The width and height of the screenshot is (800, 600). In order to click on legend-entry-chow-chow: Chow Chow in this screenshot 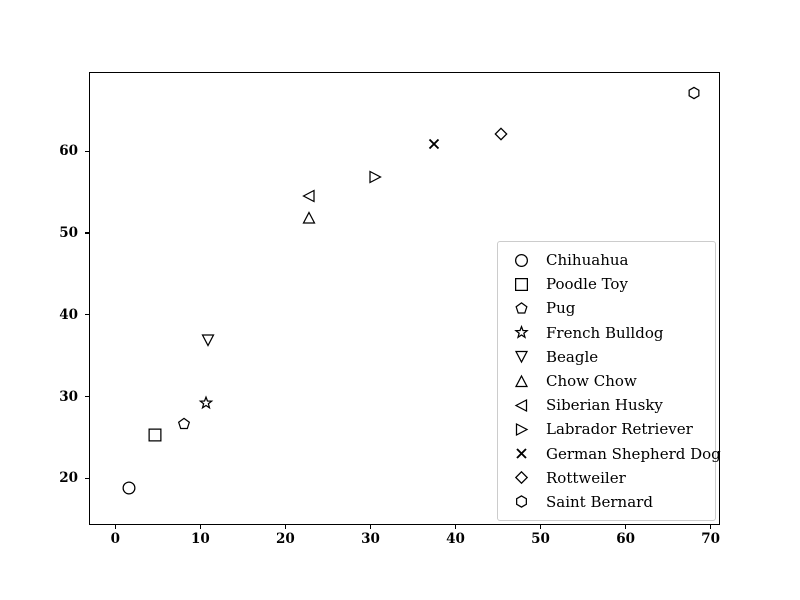, I will do `click(605, 381)`.